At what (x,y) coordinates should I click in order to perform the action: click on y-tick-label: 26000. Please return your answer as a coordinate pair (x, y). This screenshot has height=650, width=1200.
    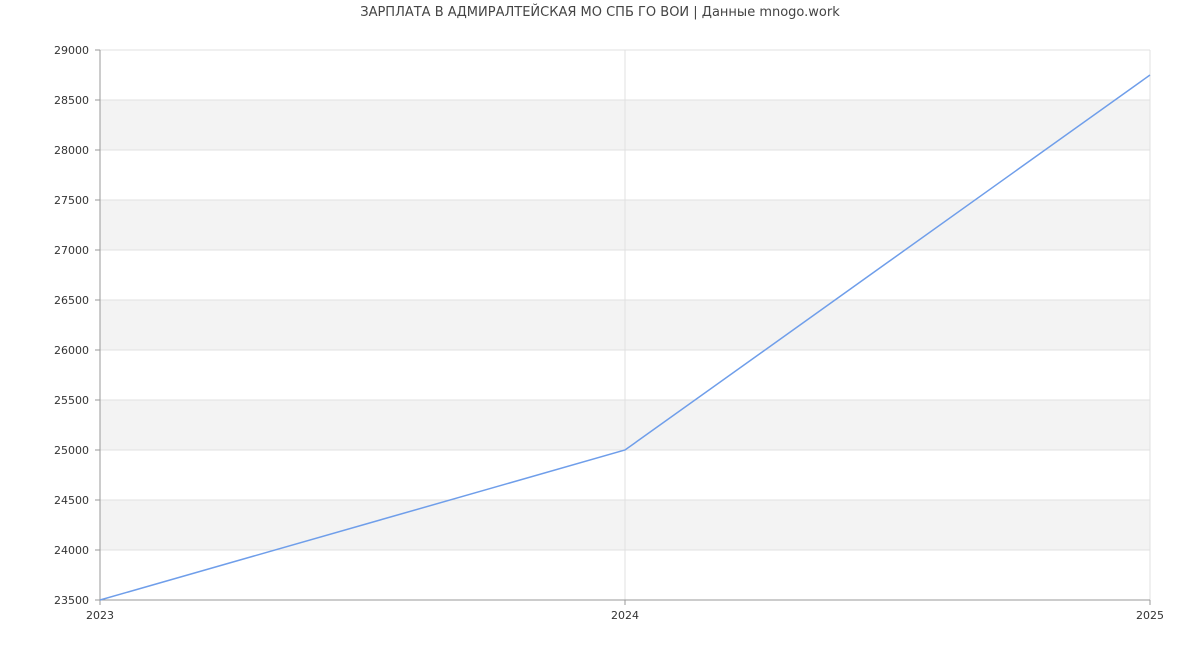
    Looking at the image, I should click on (71, 350).